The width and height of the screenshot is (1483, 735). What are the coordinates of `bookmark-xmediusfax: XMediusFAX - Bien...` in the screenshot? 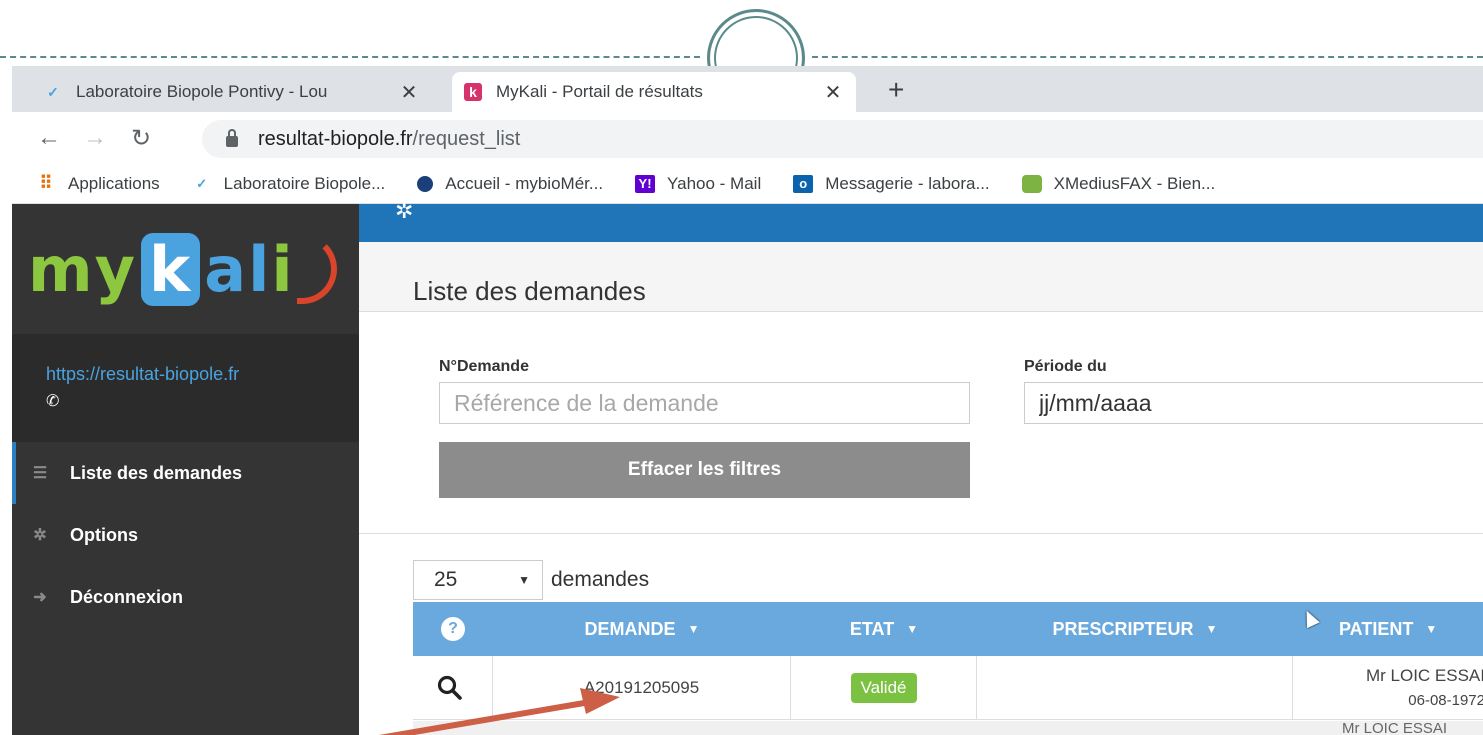 It's located at (1118, 183).